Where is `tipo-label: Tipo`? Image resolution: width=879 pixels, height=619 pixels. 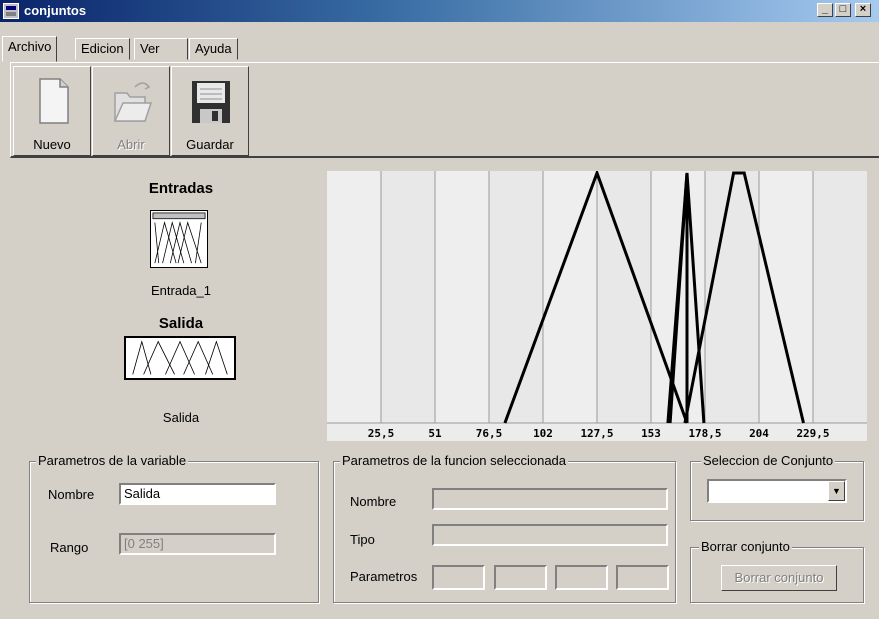 tipo-label: Tipo is located at coordinates (362, 539).